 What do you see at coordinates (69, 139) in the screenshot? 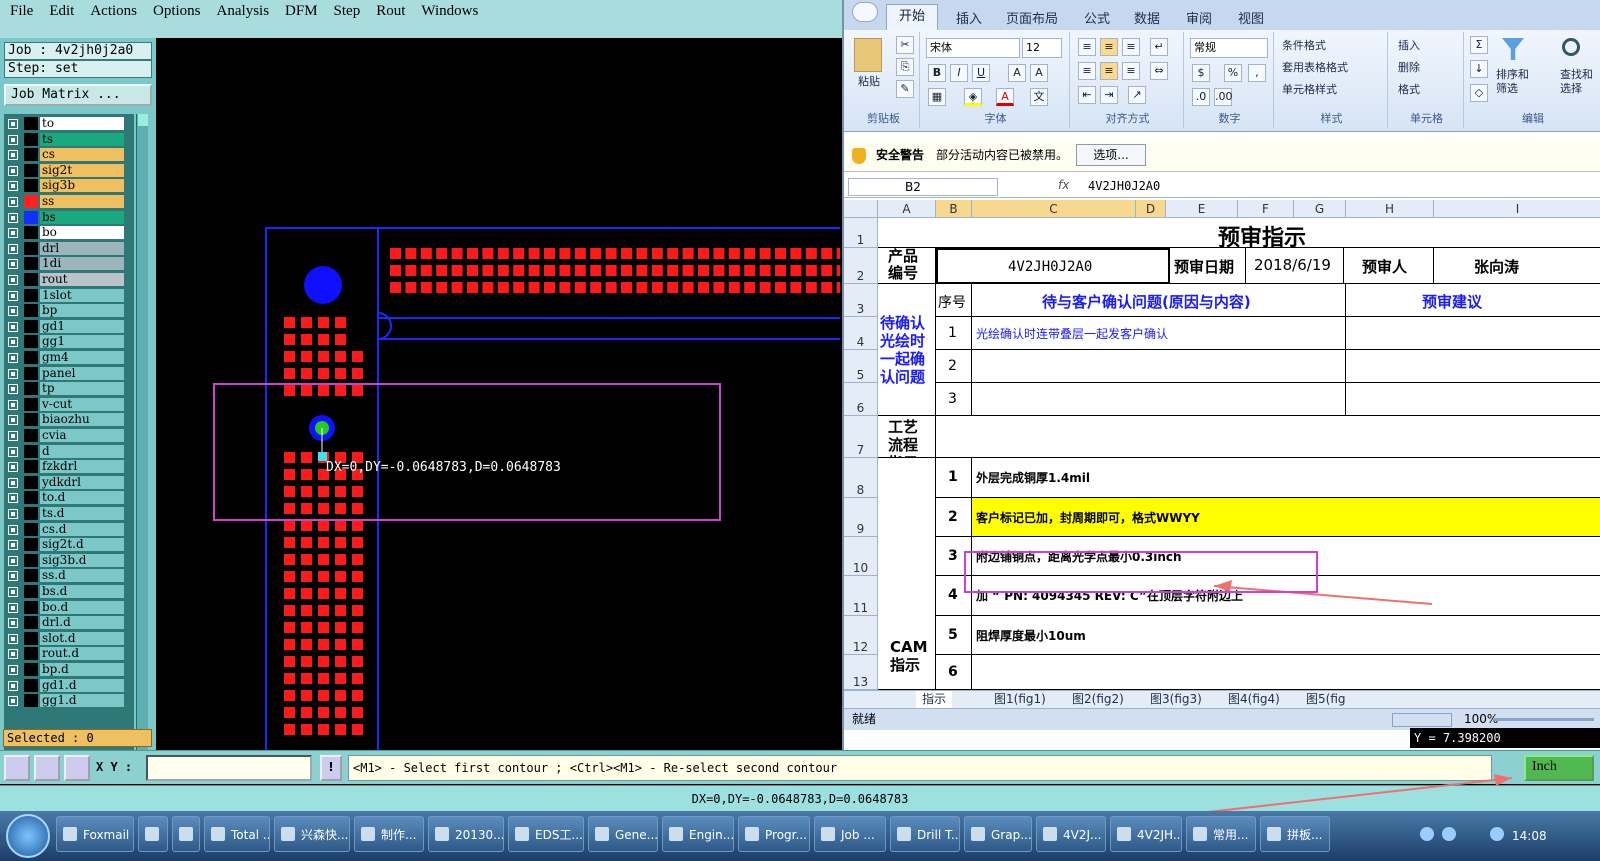
I see `layer-row: ts` at bounding box center [69, 139].